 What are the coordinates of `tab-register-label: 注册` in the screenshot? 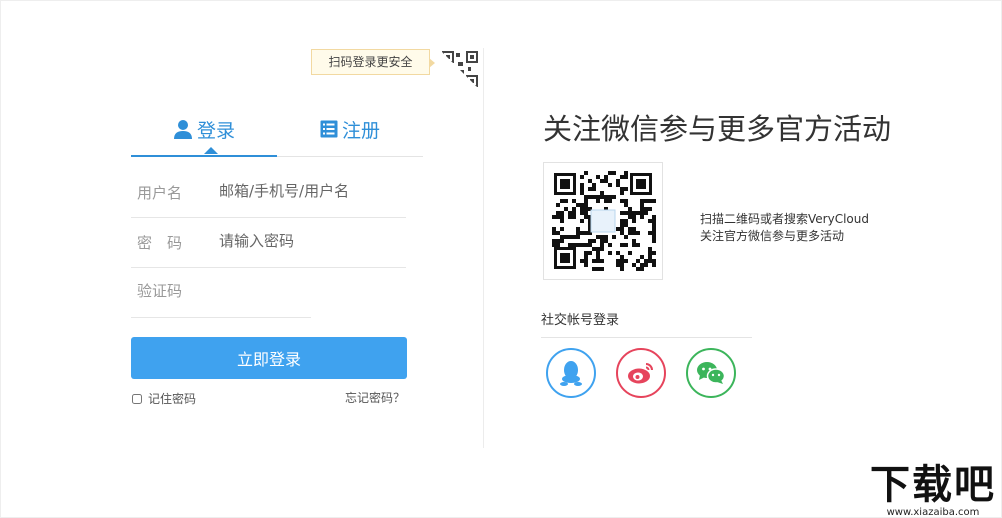 It's located at (360, 130).